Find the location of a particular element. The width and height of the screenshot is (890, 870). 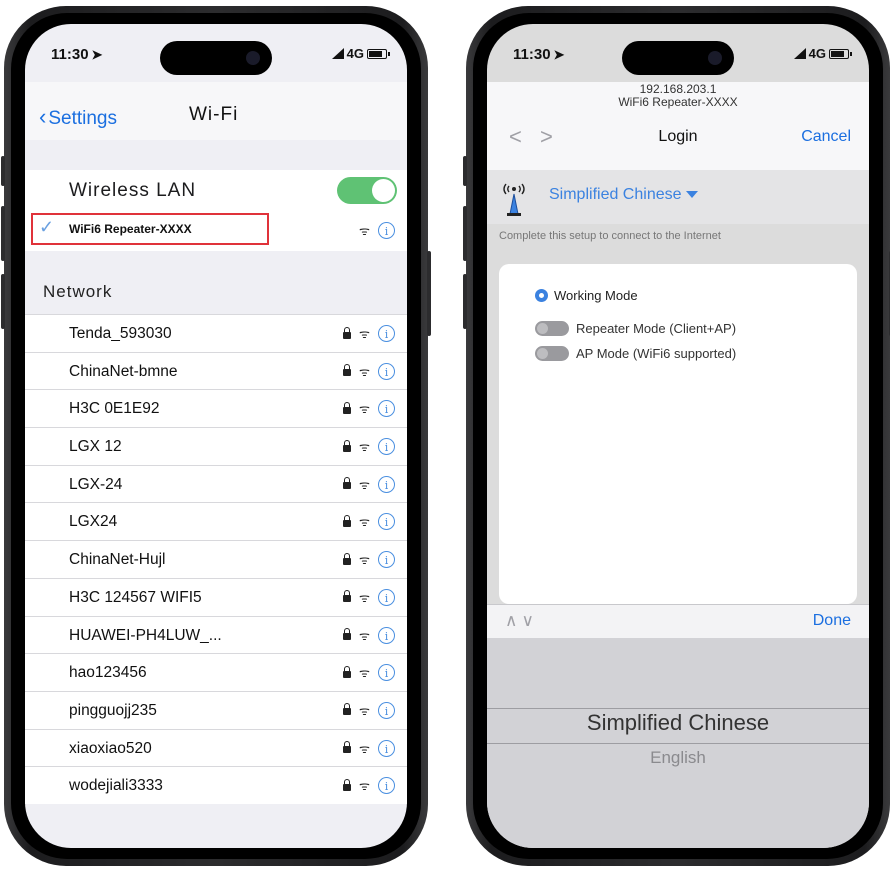

network-list-item: hao123456 ᯤ i is located at coordinates (216, 672).